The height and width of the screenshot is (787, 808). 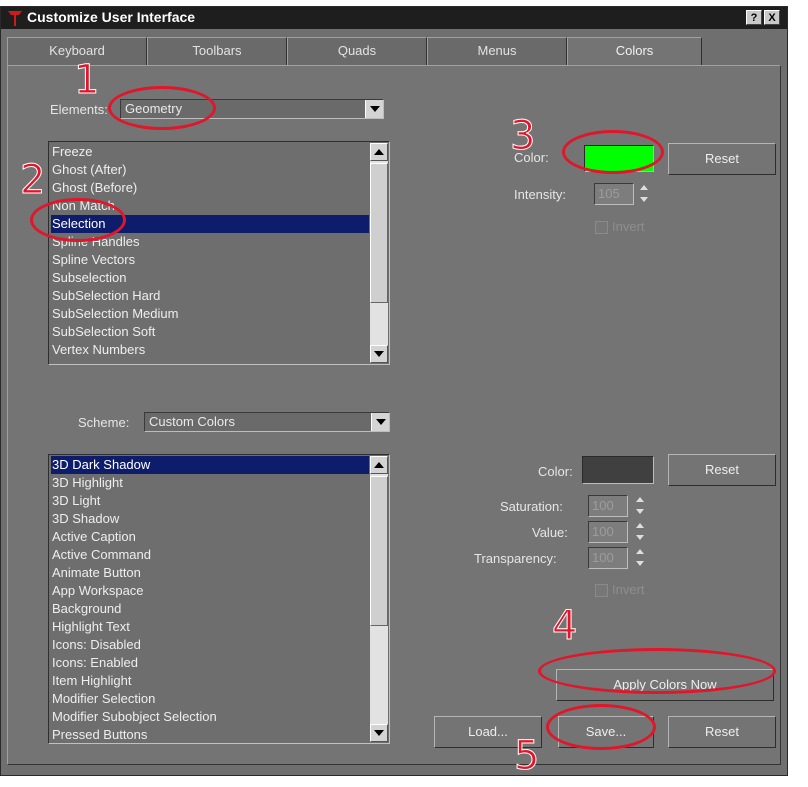 What do you see at coordinates (601, 227) in the screenshot?
I see `invert-checkbox-top` at bounding box center [601, 227].